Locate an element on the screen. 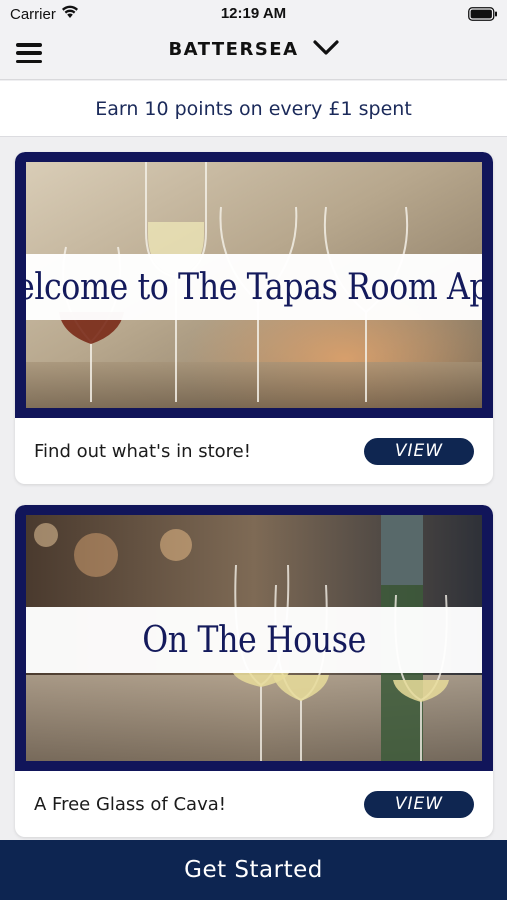 The image size is (507, 900). points-text: Earn 10 points on every £1 spent is located at coordinates (253, 108).